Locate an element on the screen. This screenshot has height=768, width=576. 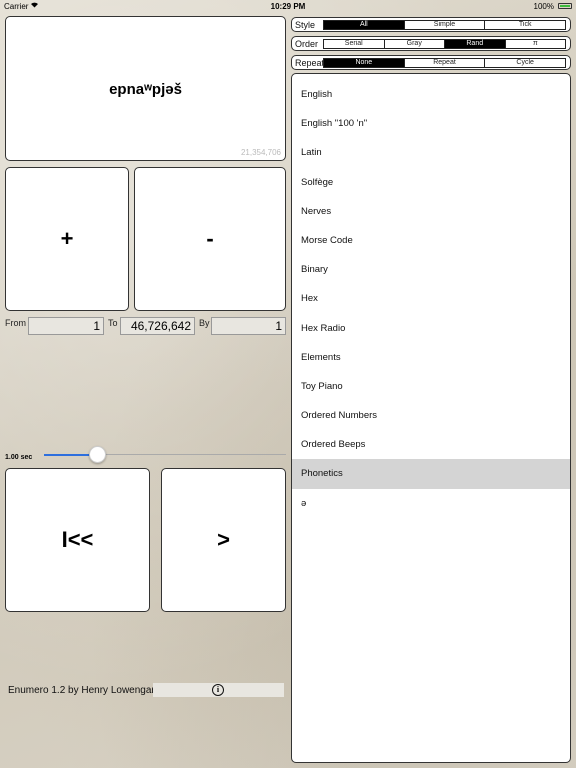
list-item: Toy Piano is located at coordinates (431, 386).